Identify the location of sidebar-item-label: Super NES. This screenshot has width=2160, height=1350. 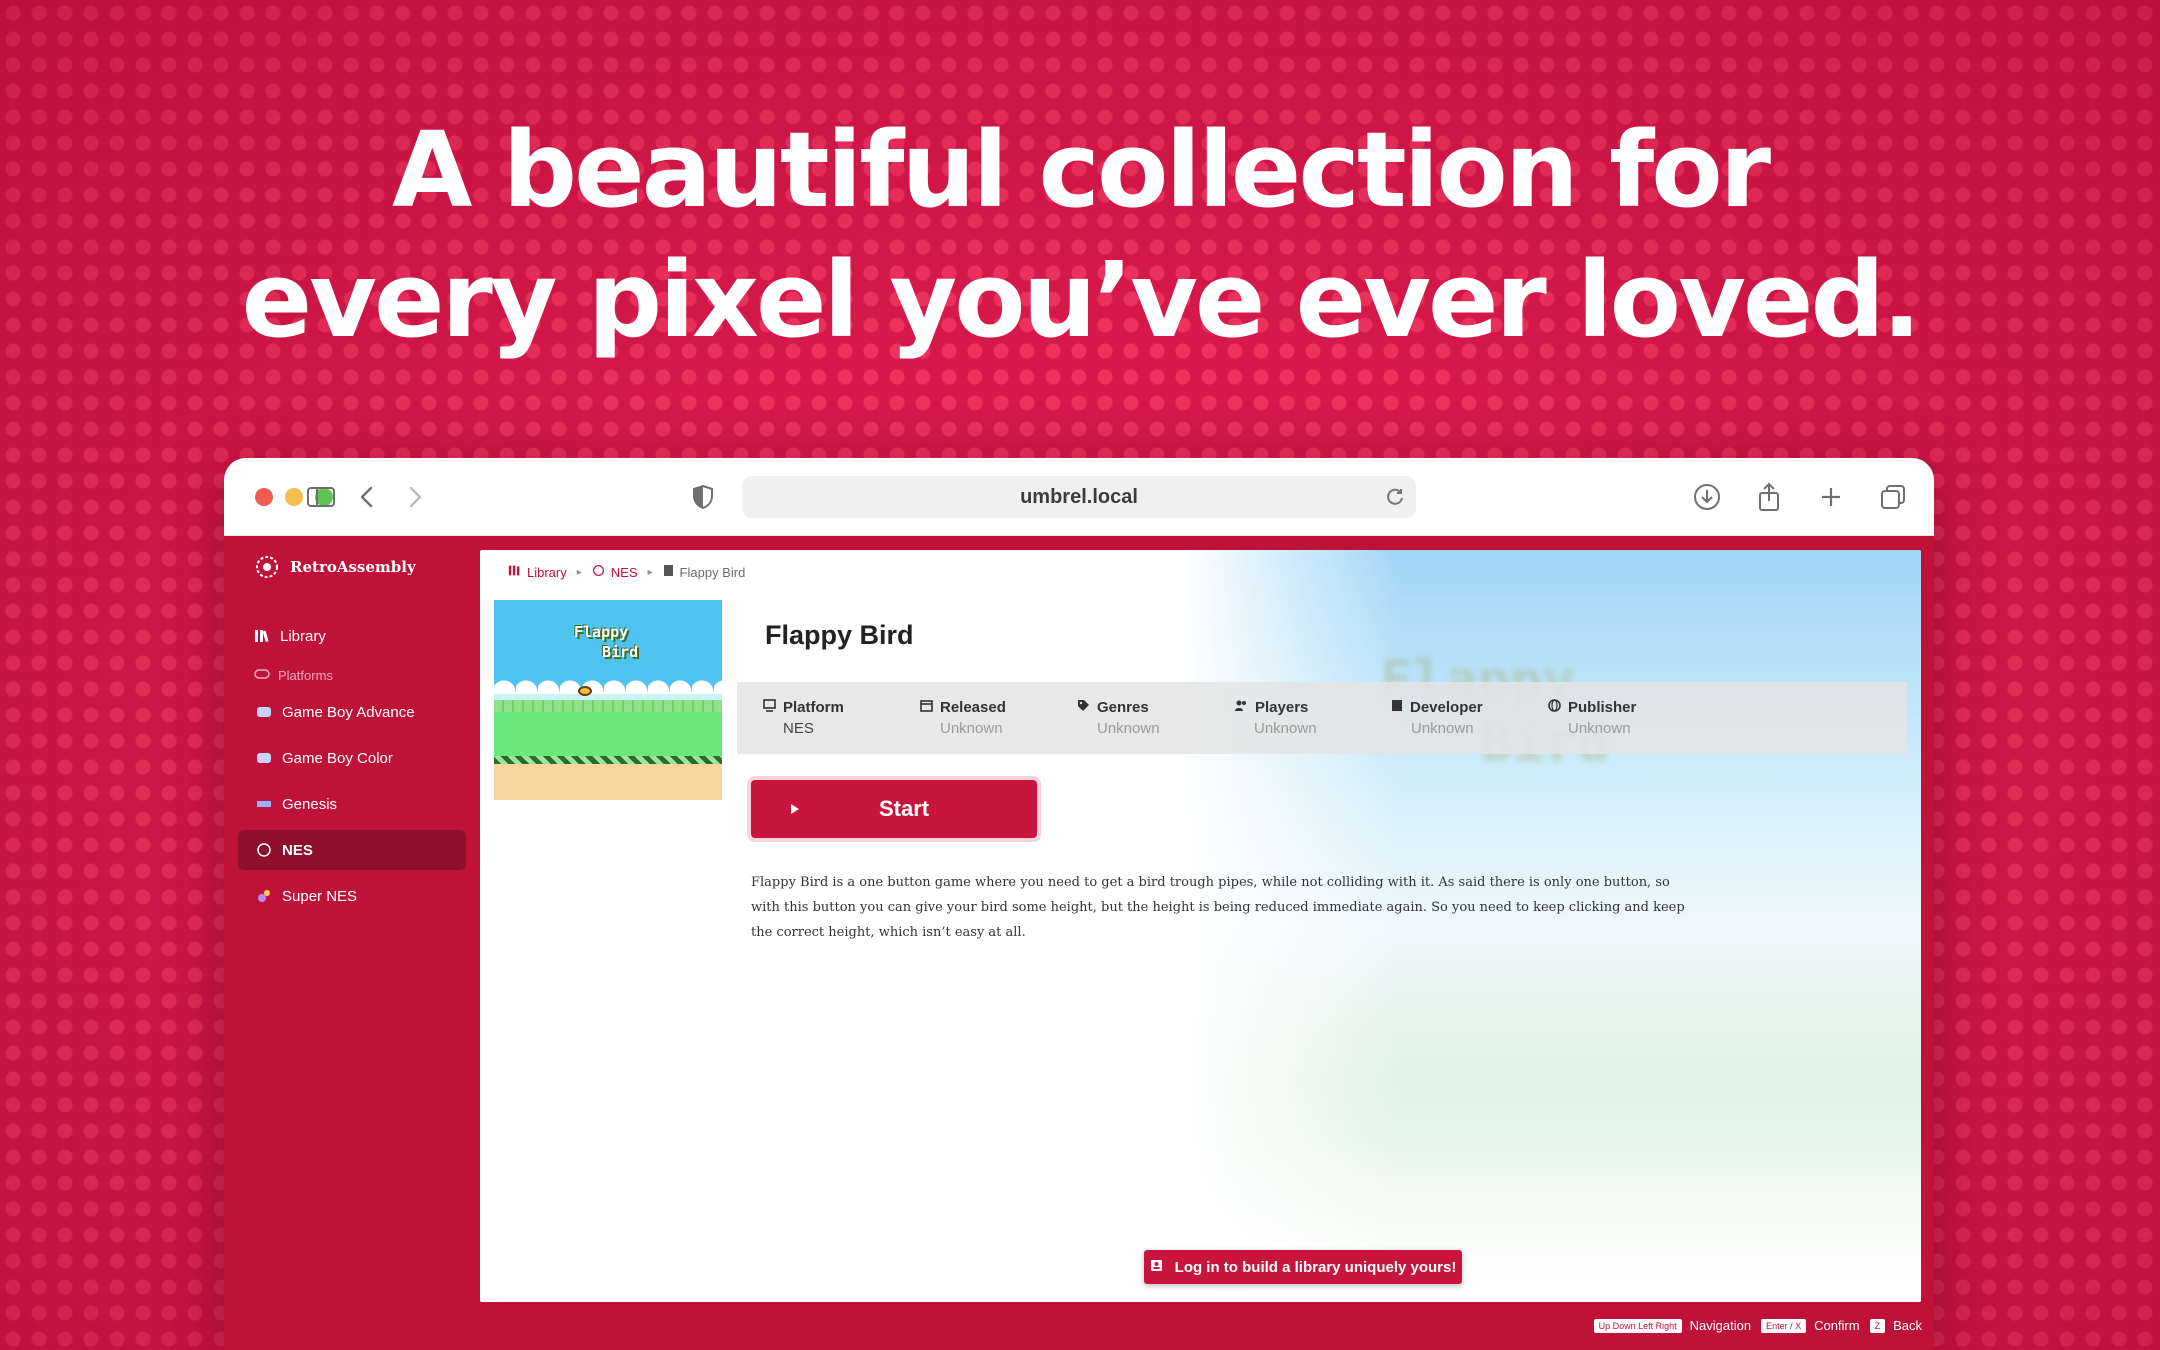
(320, 896).